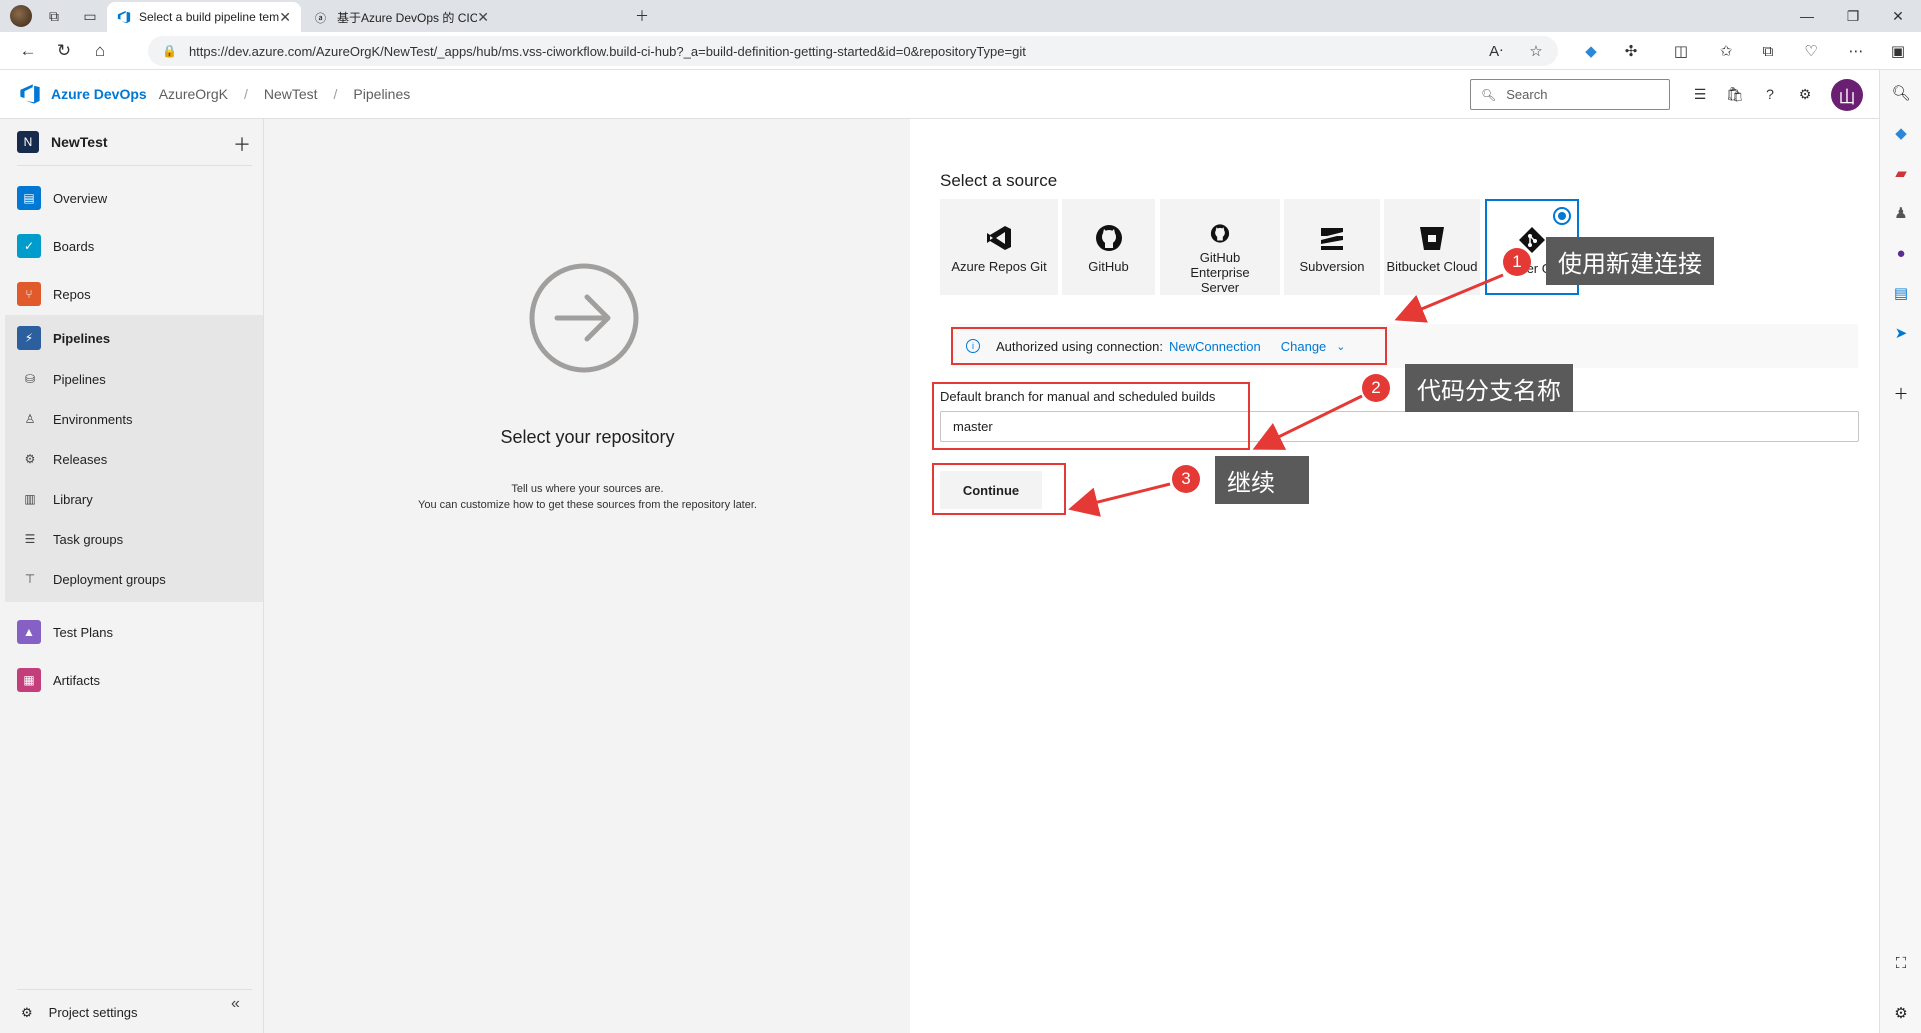 The image size is (1921, 1033). Describe the element at coordinates (1570, 94) in the screenshot. I see `search-input: 🔍︎ Search` at that location.